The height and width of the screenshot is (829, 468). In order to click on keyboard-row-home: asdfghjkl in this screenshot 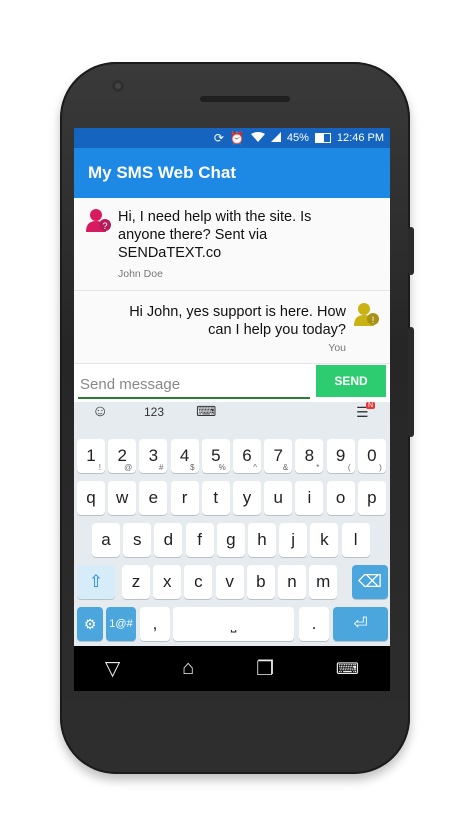, I will do `click(232, 540)`.